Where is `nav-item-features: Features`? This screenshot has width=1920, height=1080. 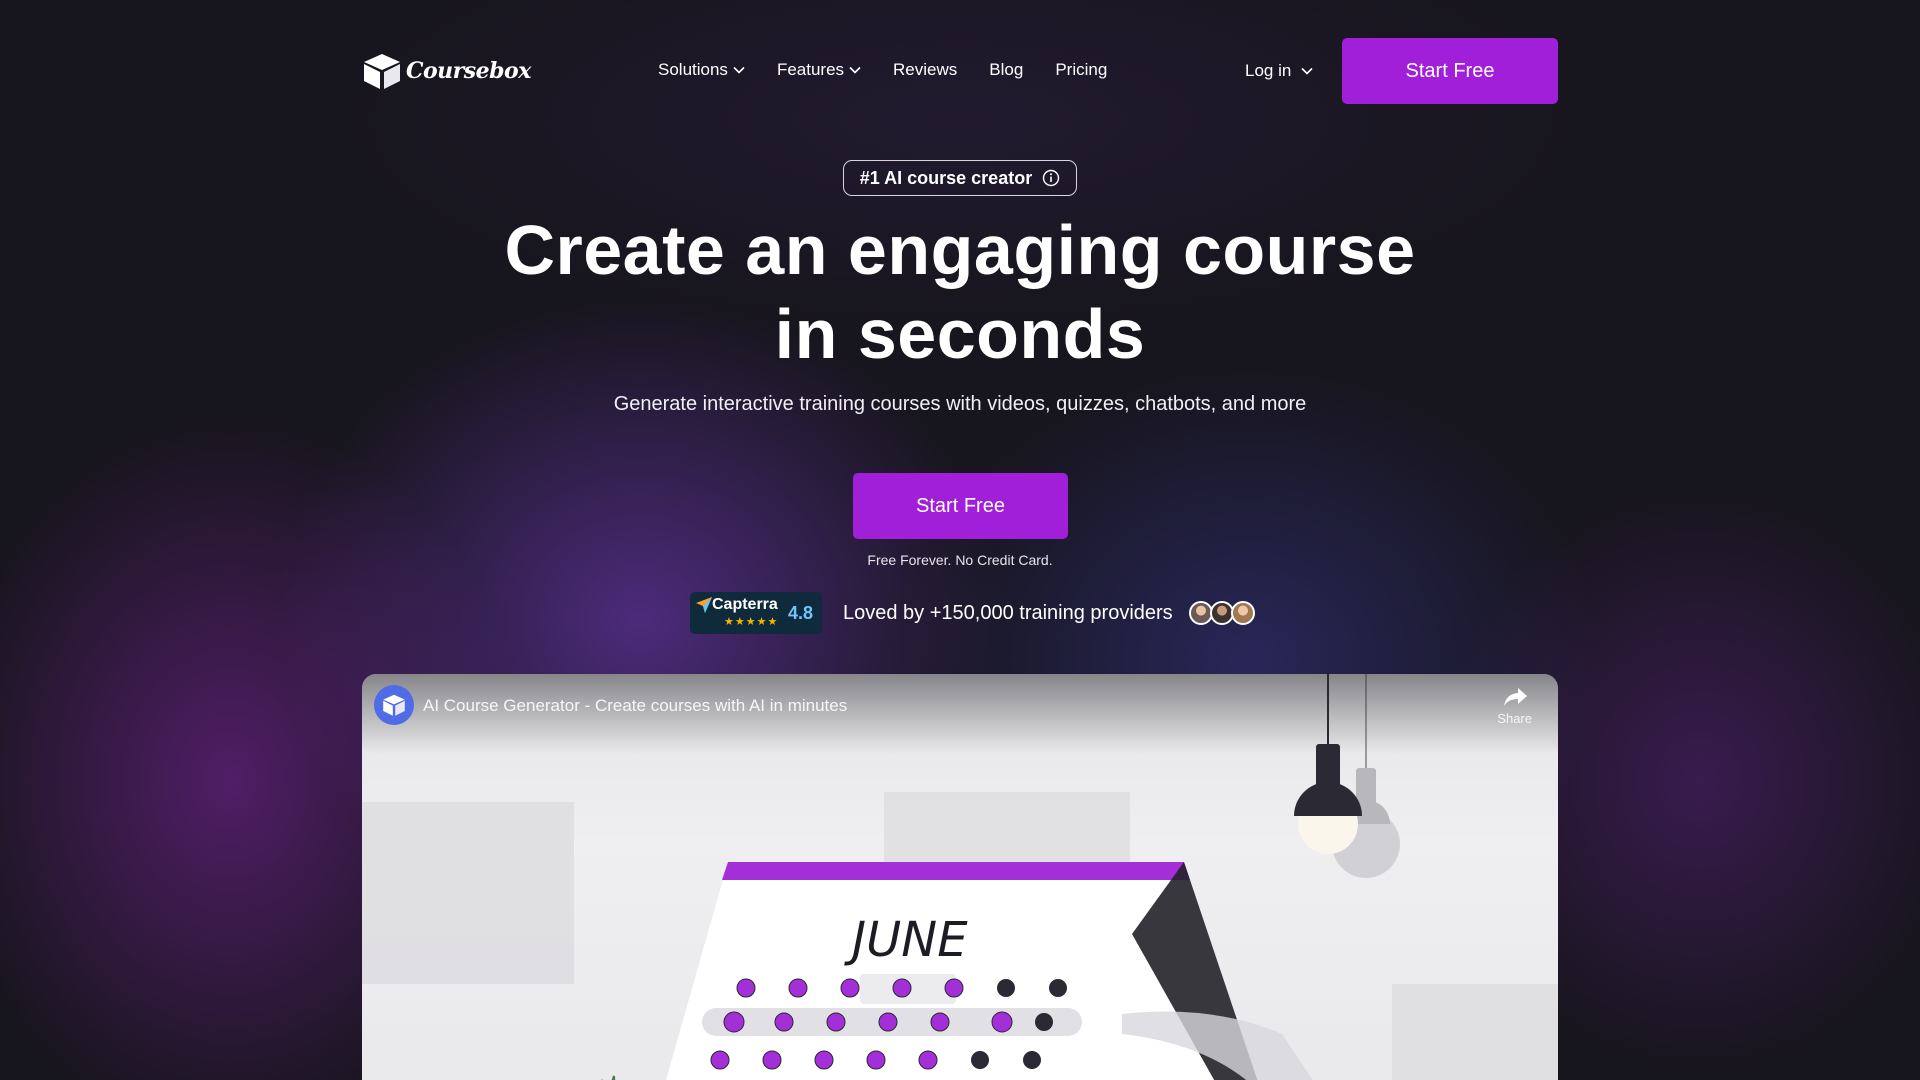
nav-item-features: Features is located at coordinates (819, 70).